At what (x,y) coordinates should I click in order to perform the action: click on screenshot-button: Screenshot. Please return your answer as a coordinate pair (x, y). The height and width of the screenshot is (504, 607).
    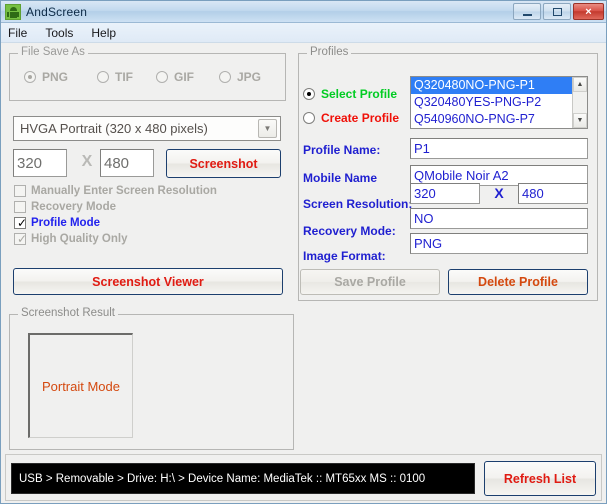
    Looking at the image, I should click on (223, 163).